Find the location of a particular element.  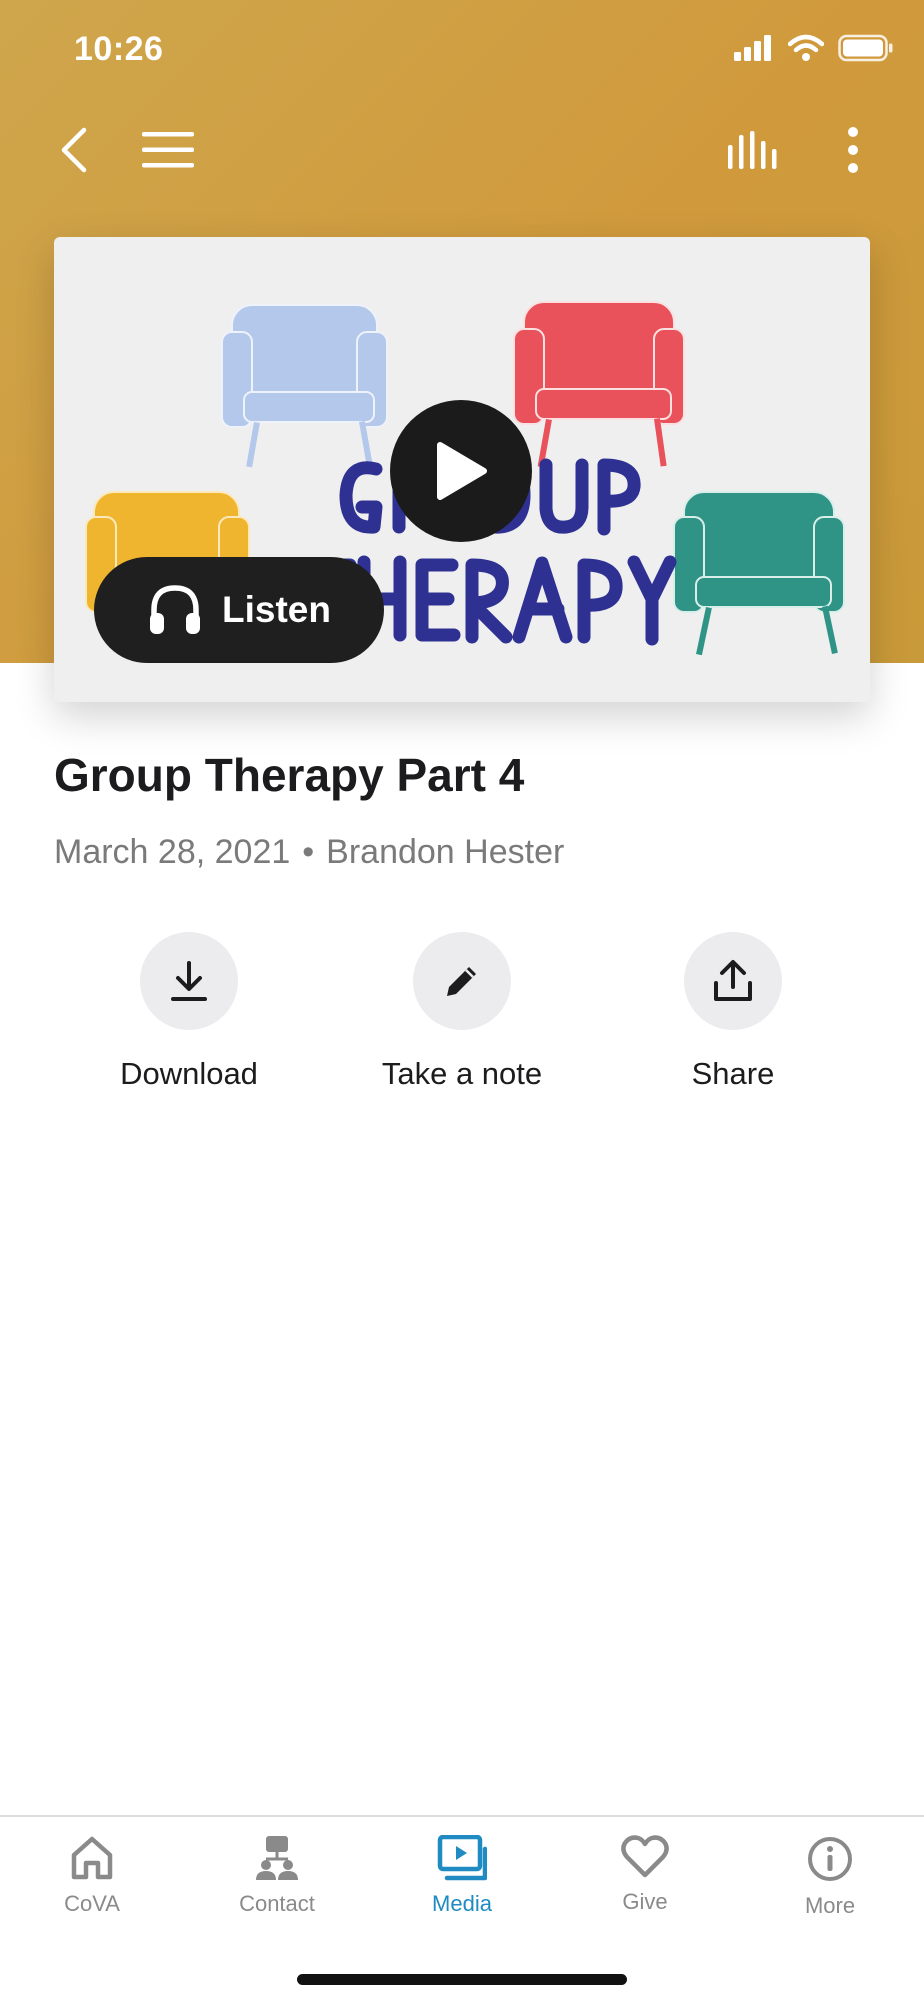

episode-speaker: Brandon Hester is located at coordinates (445, 852).